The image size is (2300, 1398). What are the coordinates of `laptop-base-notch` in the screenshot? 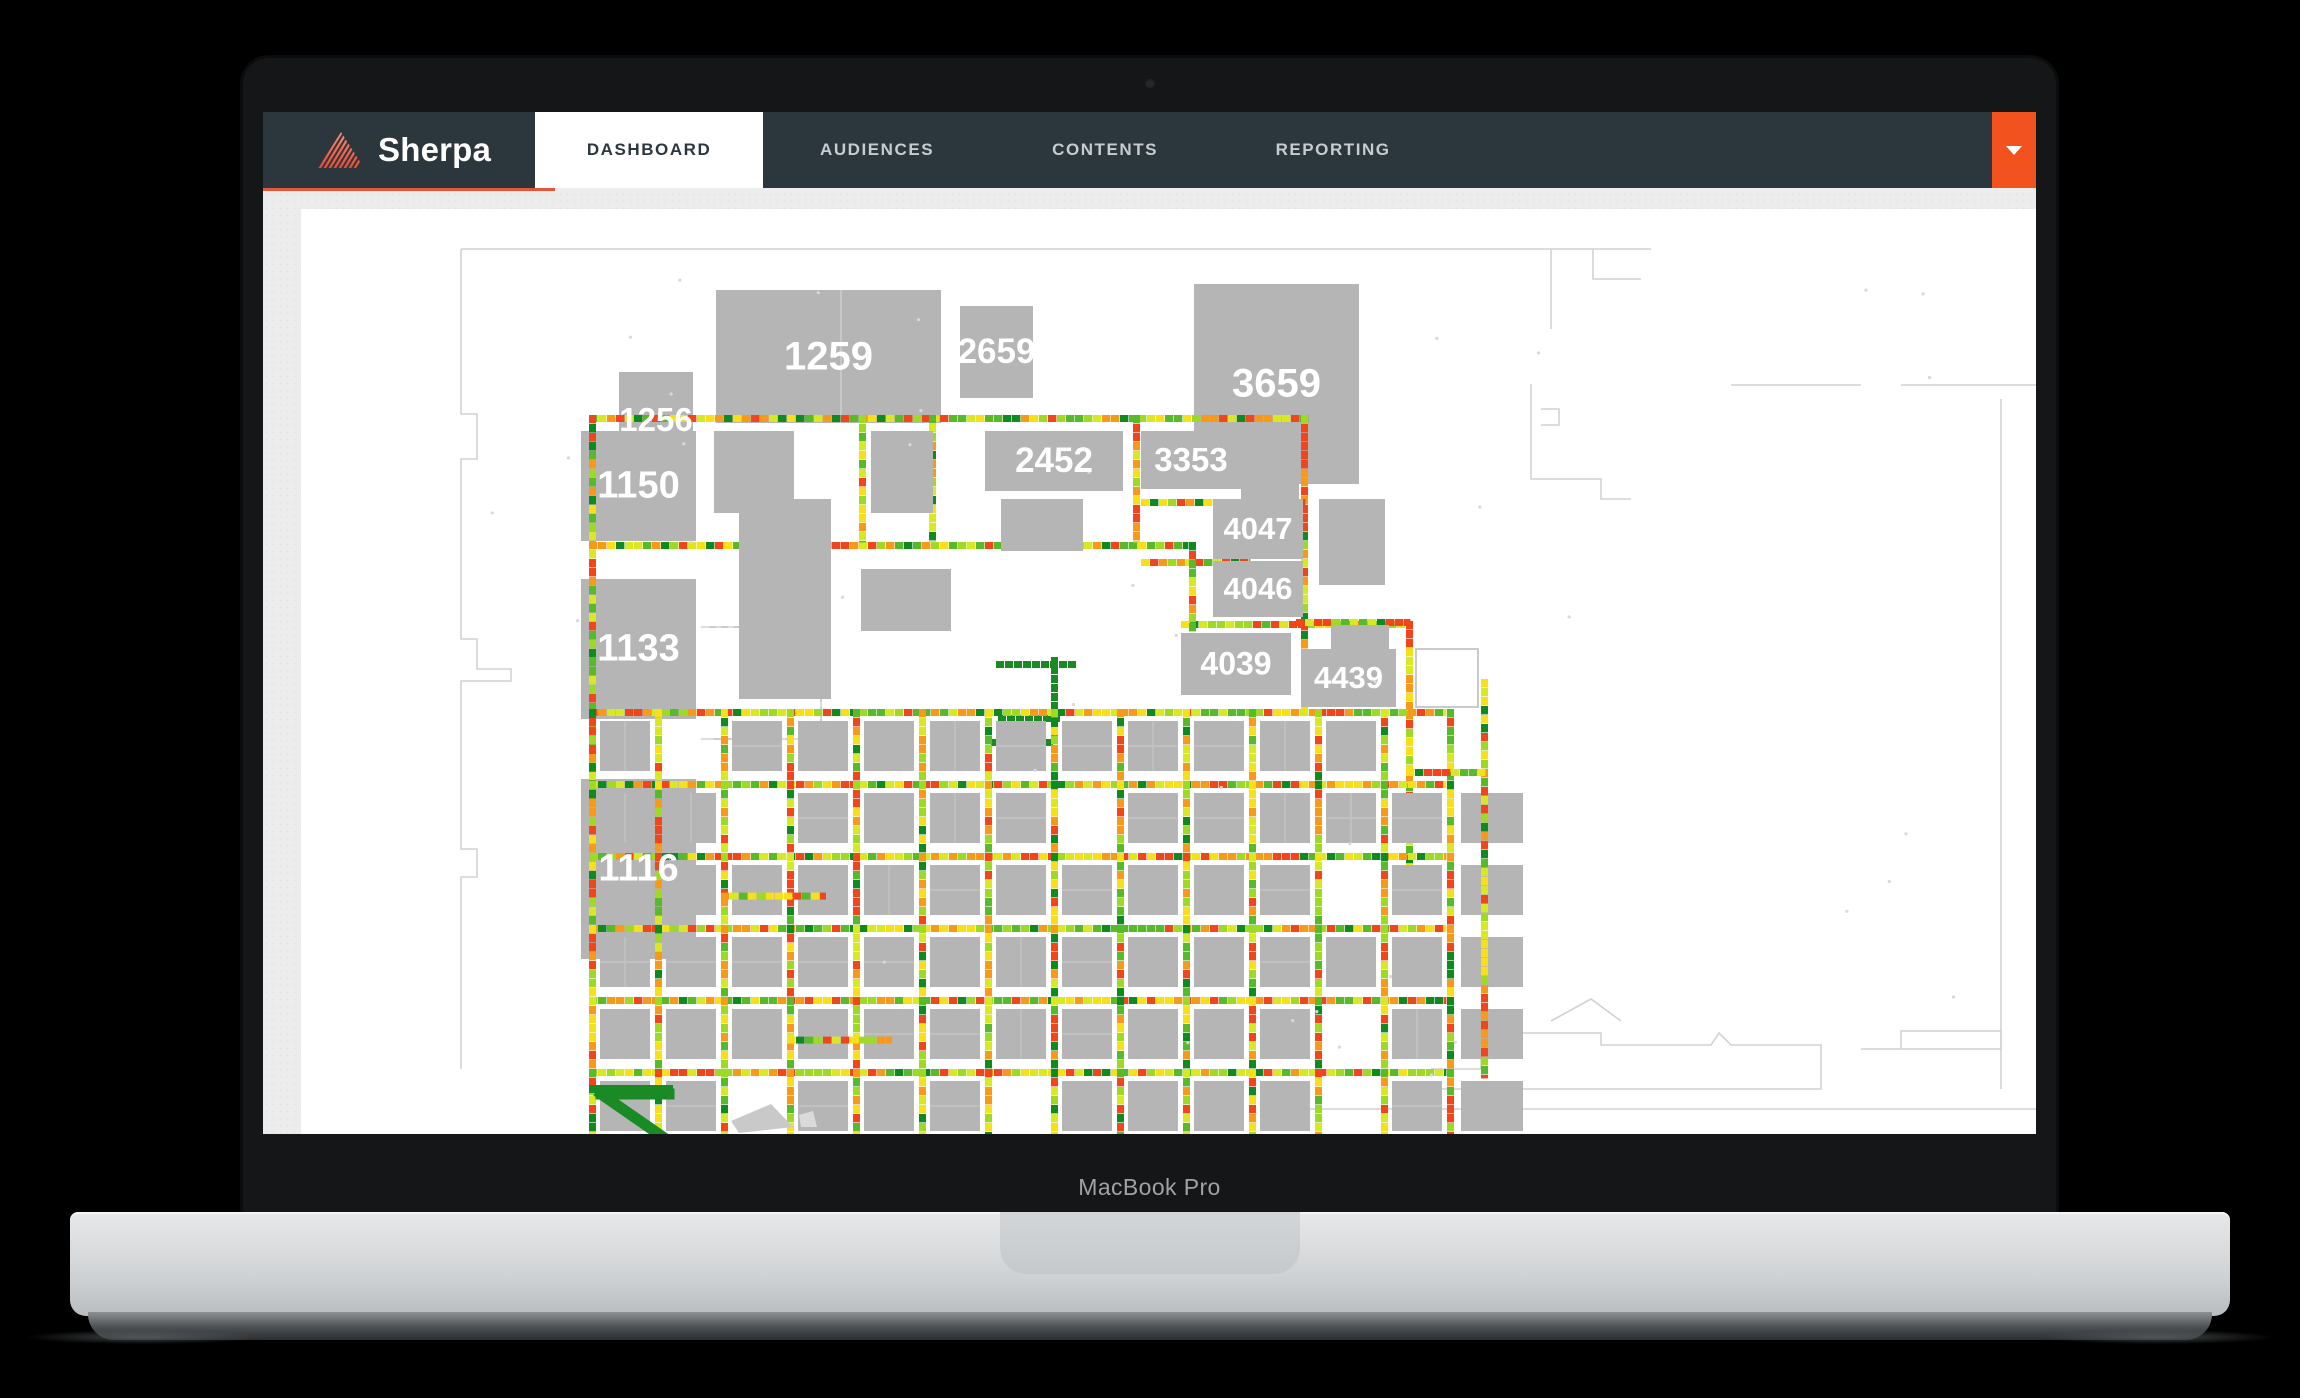 It's located at (1150, 1243).